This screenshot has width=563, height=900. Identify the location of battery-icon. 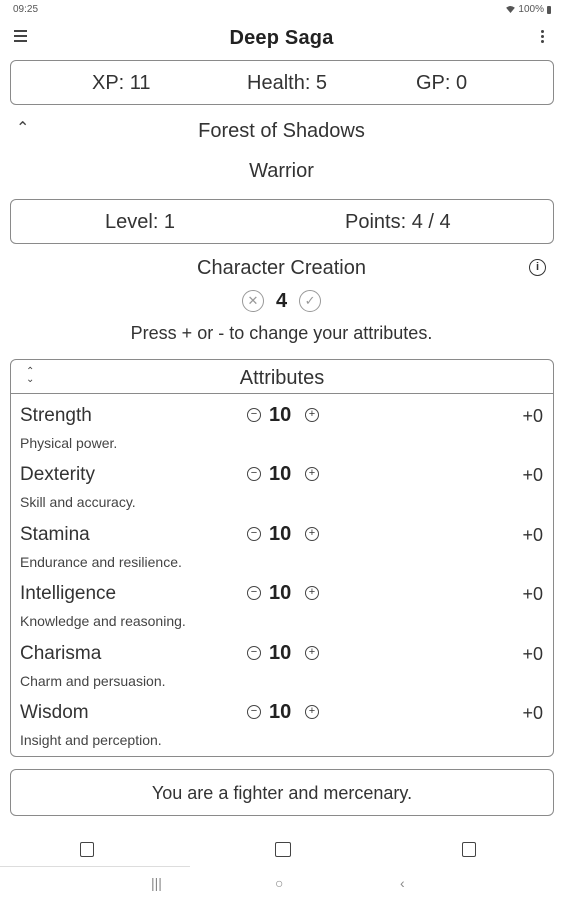
(549, 9).